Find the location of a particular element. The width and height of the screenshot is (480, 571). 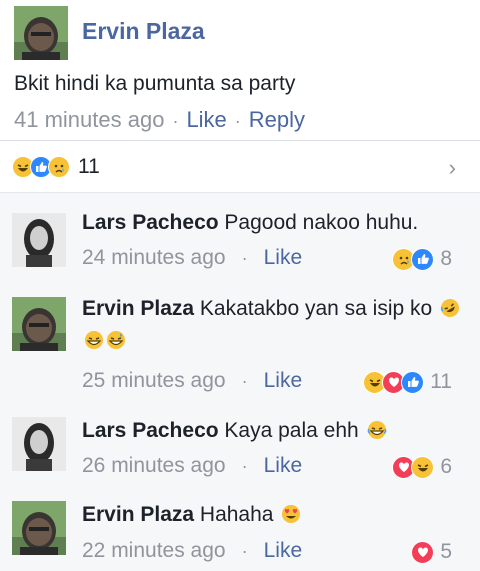

comment-body: Ervin Plaza Kakatakbo yan sa isip ko is located at coordinates (274, 325).